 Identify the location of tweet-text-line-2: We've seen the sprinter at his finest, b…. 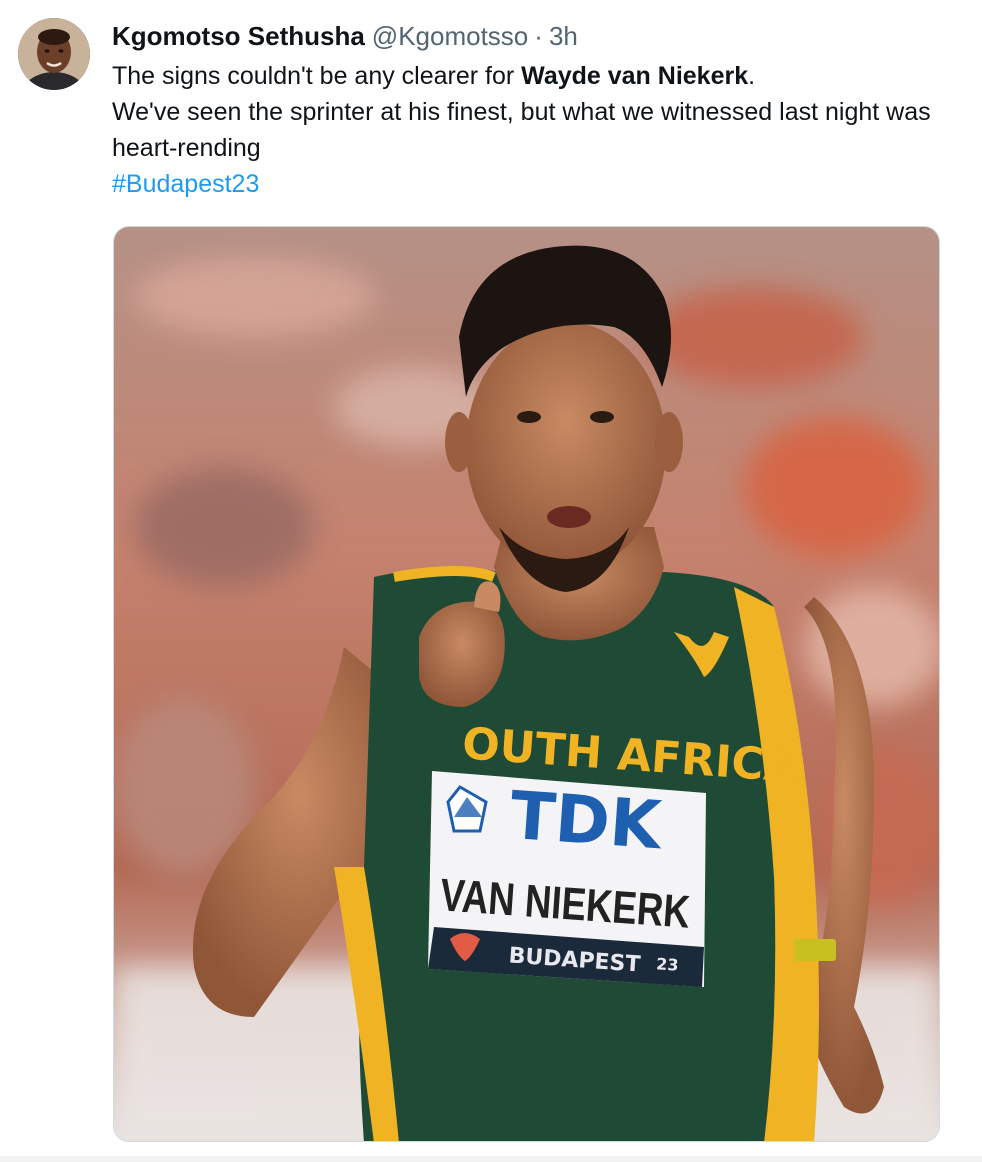
(521, 112).